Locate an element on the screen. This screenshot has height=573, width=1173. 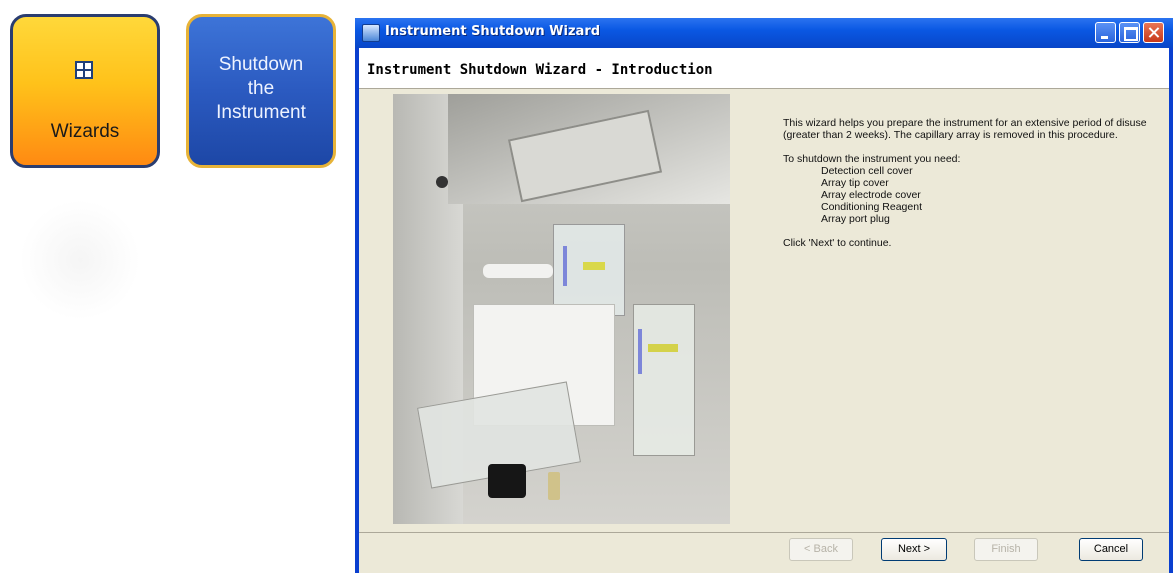
cancel-button: Cancel is located at coordinates (1111, 549).